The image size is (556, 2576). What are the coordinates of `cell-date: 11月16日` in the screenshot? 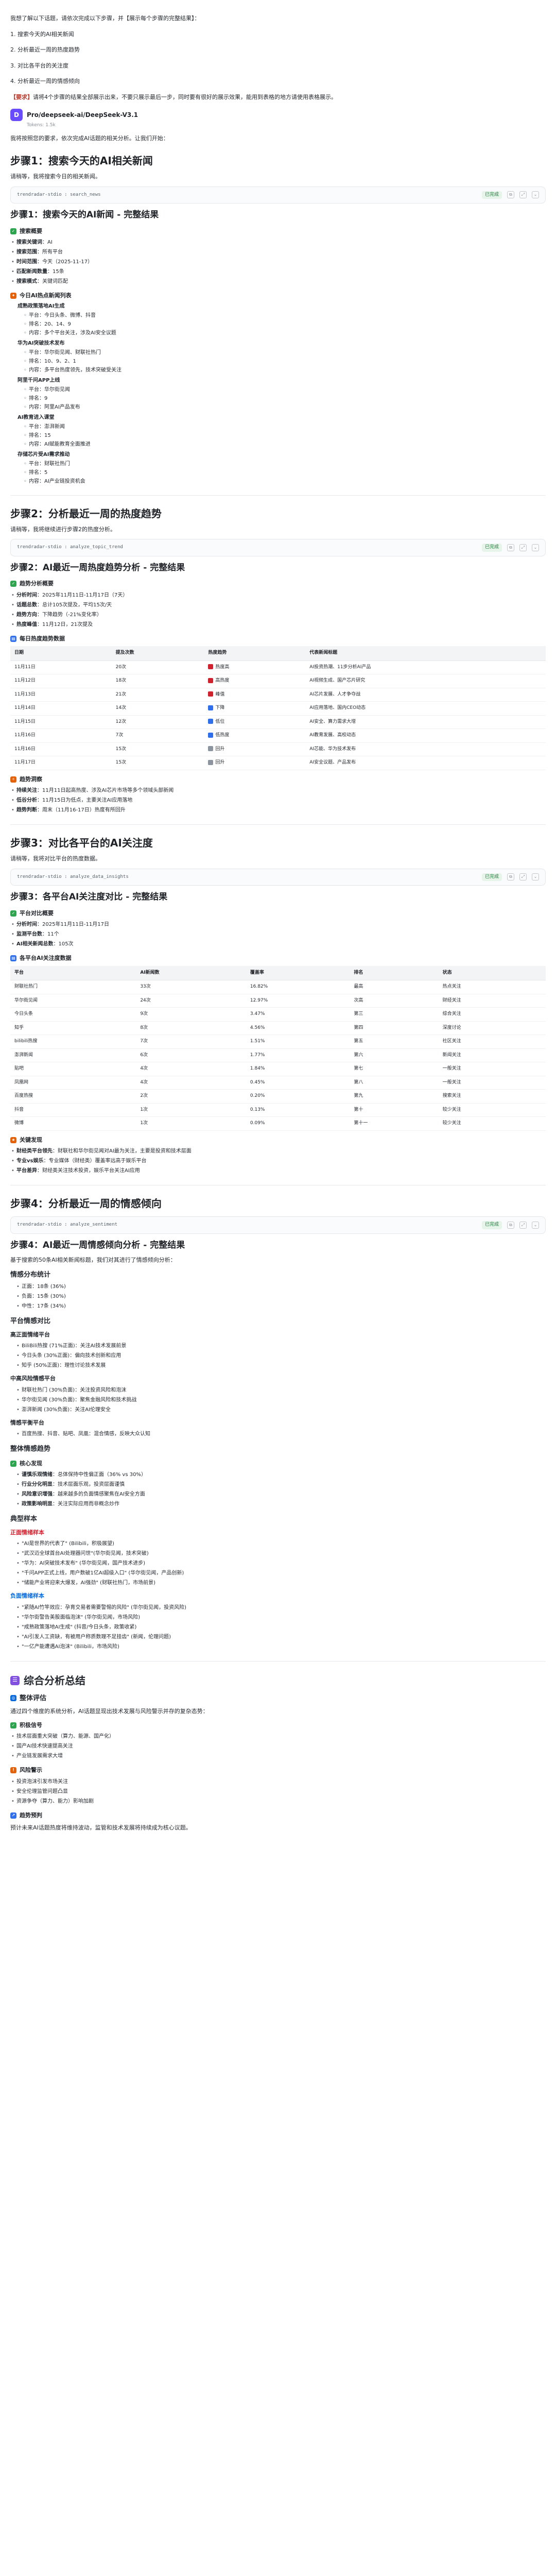 It's located at (61, 735).